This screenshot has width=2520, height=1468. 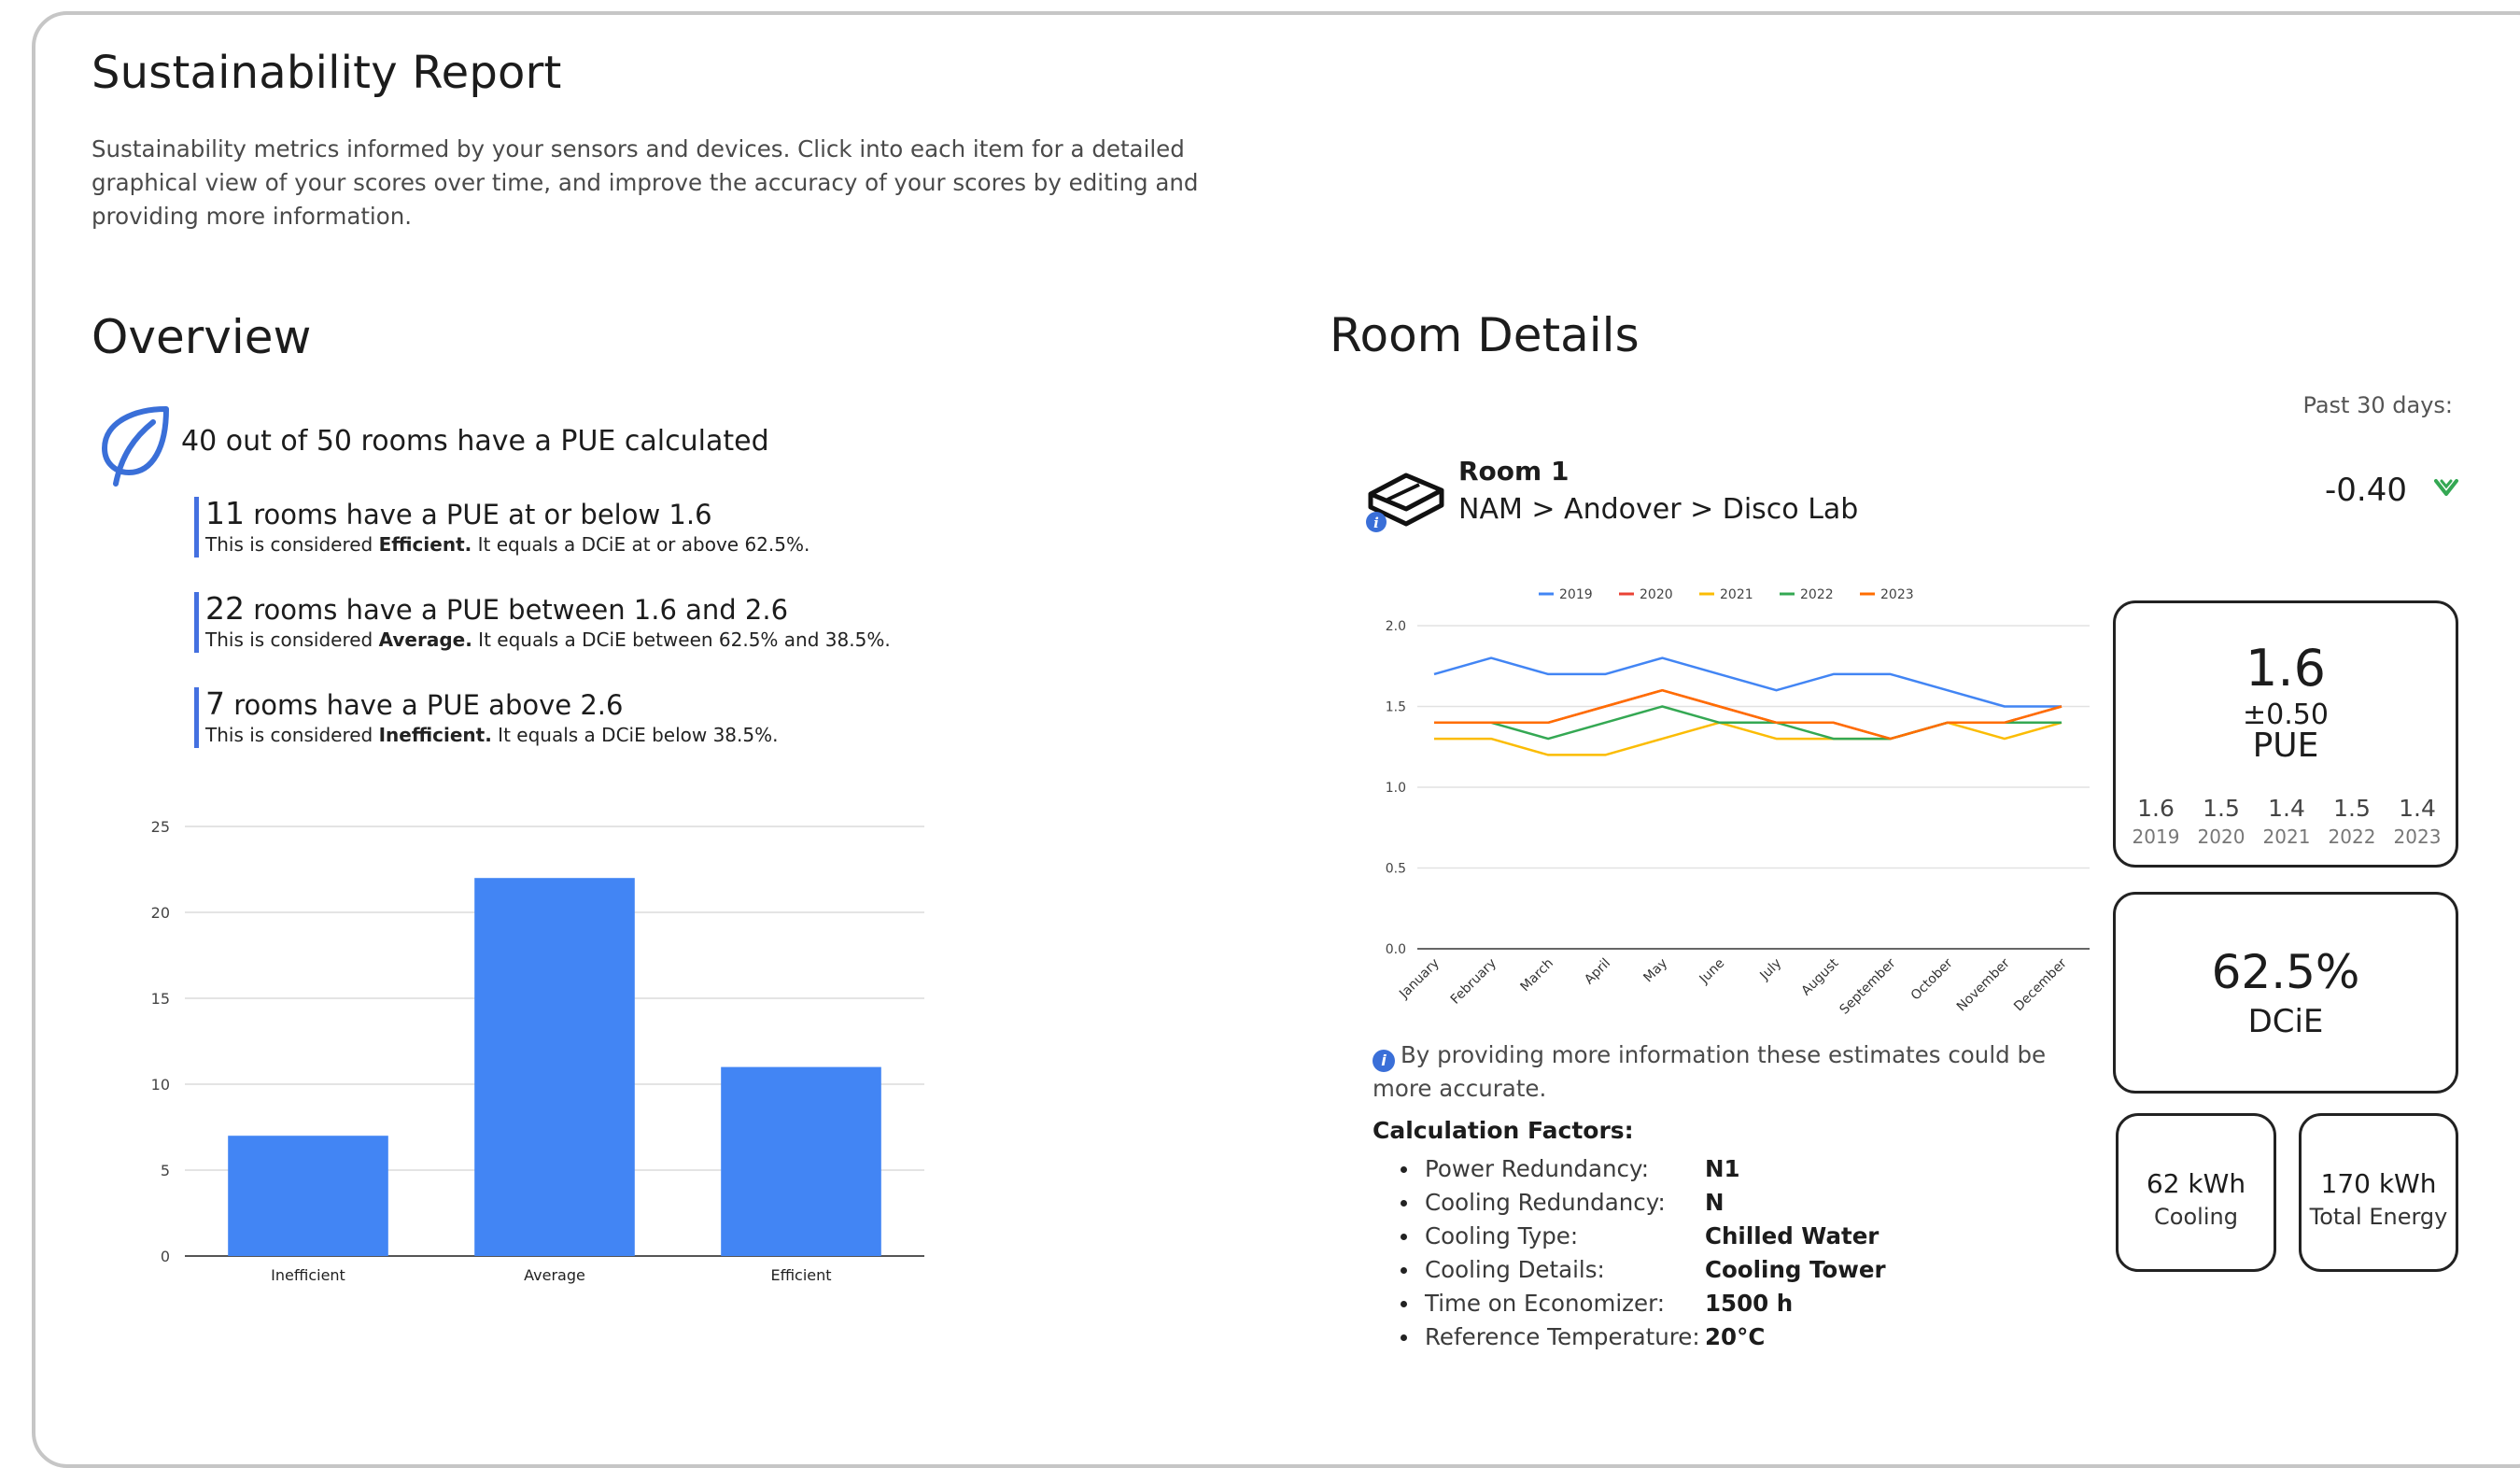 What do you see at coordinates (1712, 972) in the screenshot?
I see `x-tick-label: June` at bounding box center [1712, 972].